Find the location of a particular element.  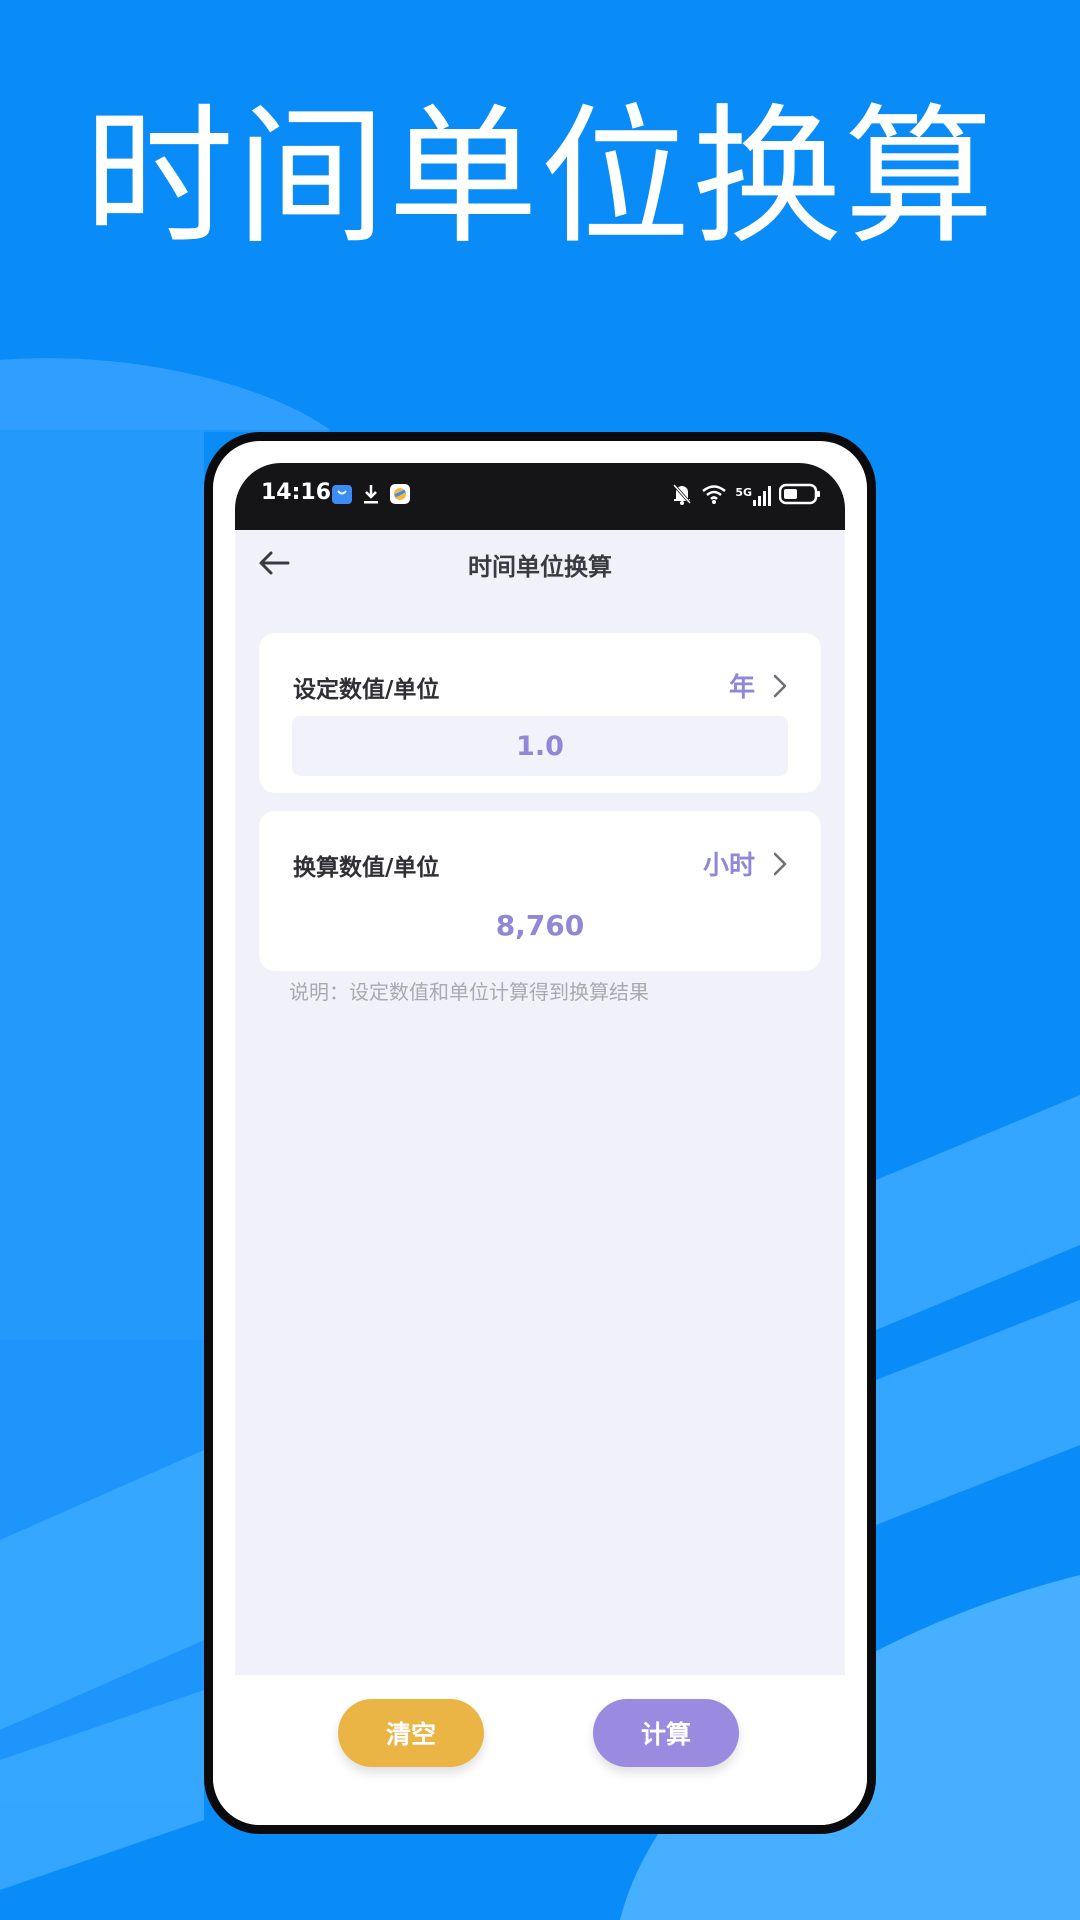

app-store-icon is located at coordinates (342, 496).